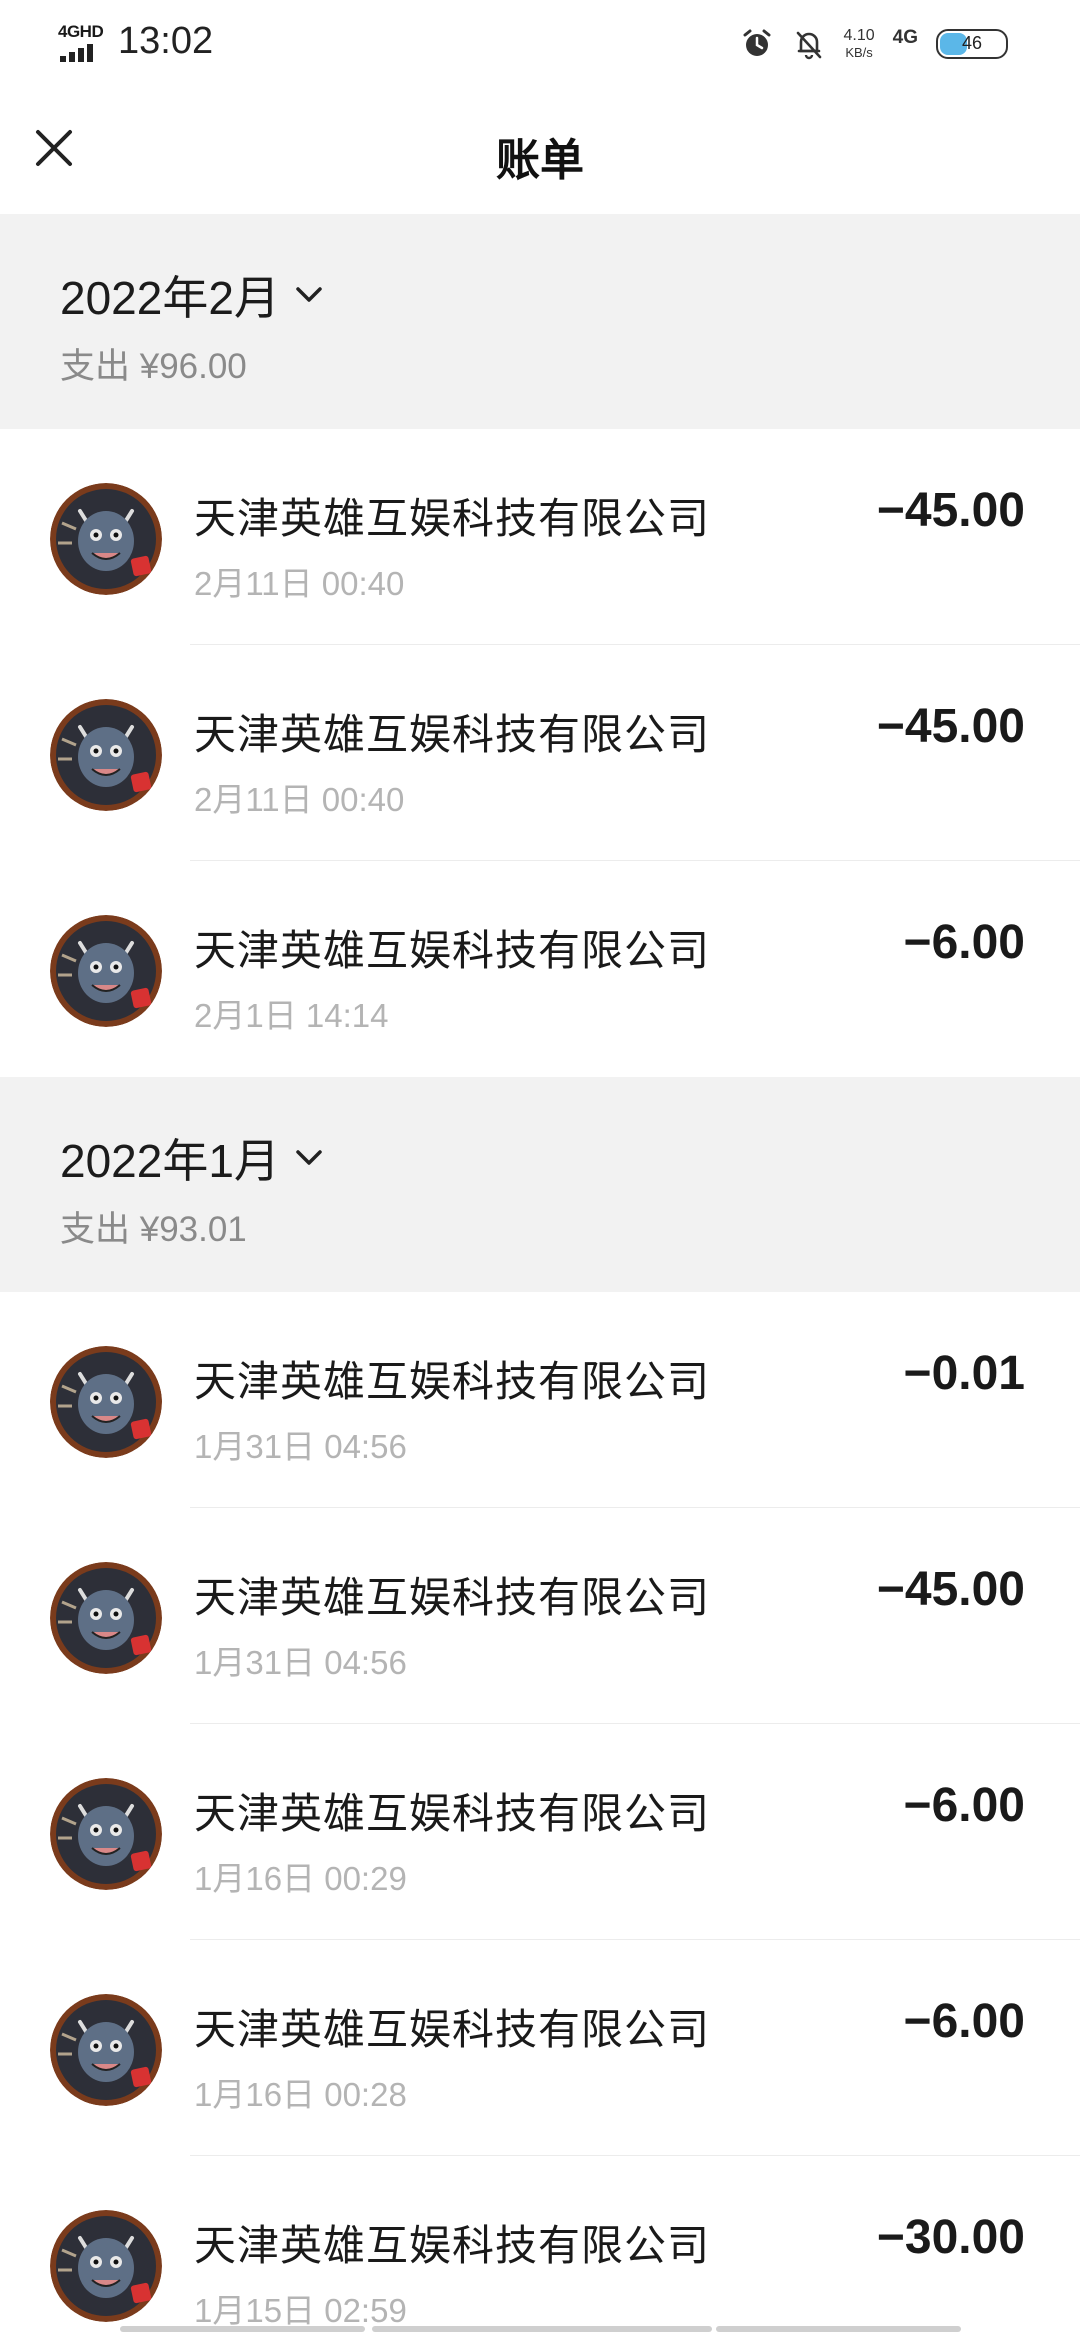 The image size is (1080, 2340). Describe the element at coordinates (83, 43) in the screenshot. I see `signal-icon: 4GHD` at that location.